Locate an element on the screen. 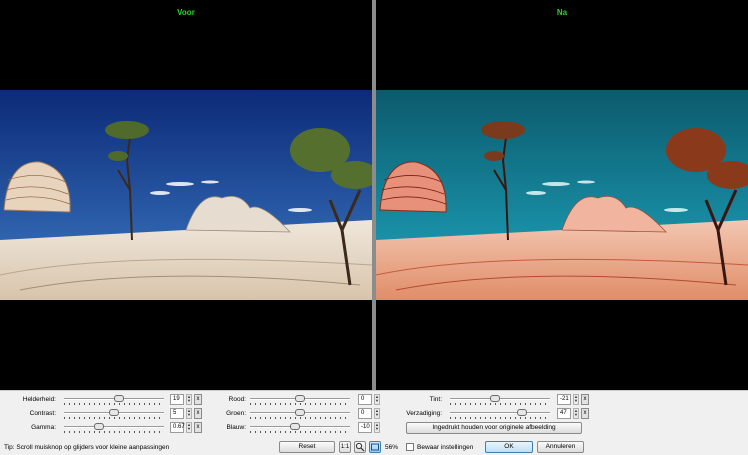  contrast-slider-thumb is located at coordinates (114, 412).